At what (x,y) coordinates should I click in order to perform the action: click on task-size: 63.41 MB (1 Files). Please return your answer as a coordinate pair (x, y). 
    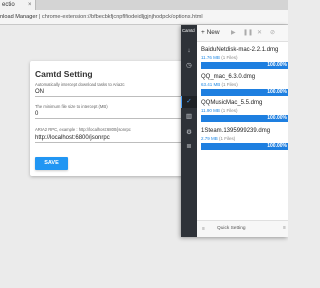
    Looking at the image, I should click on (219, 84).